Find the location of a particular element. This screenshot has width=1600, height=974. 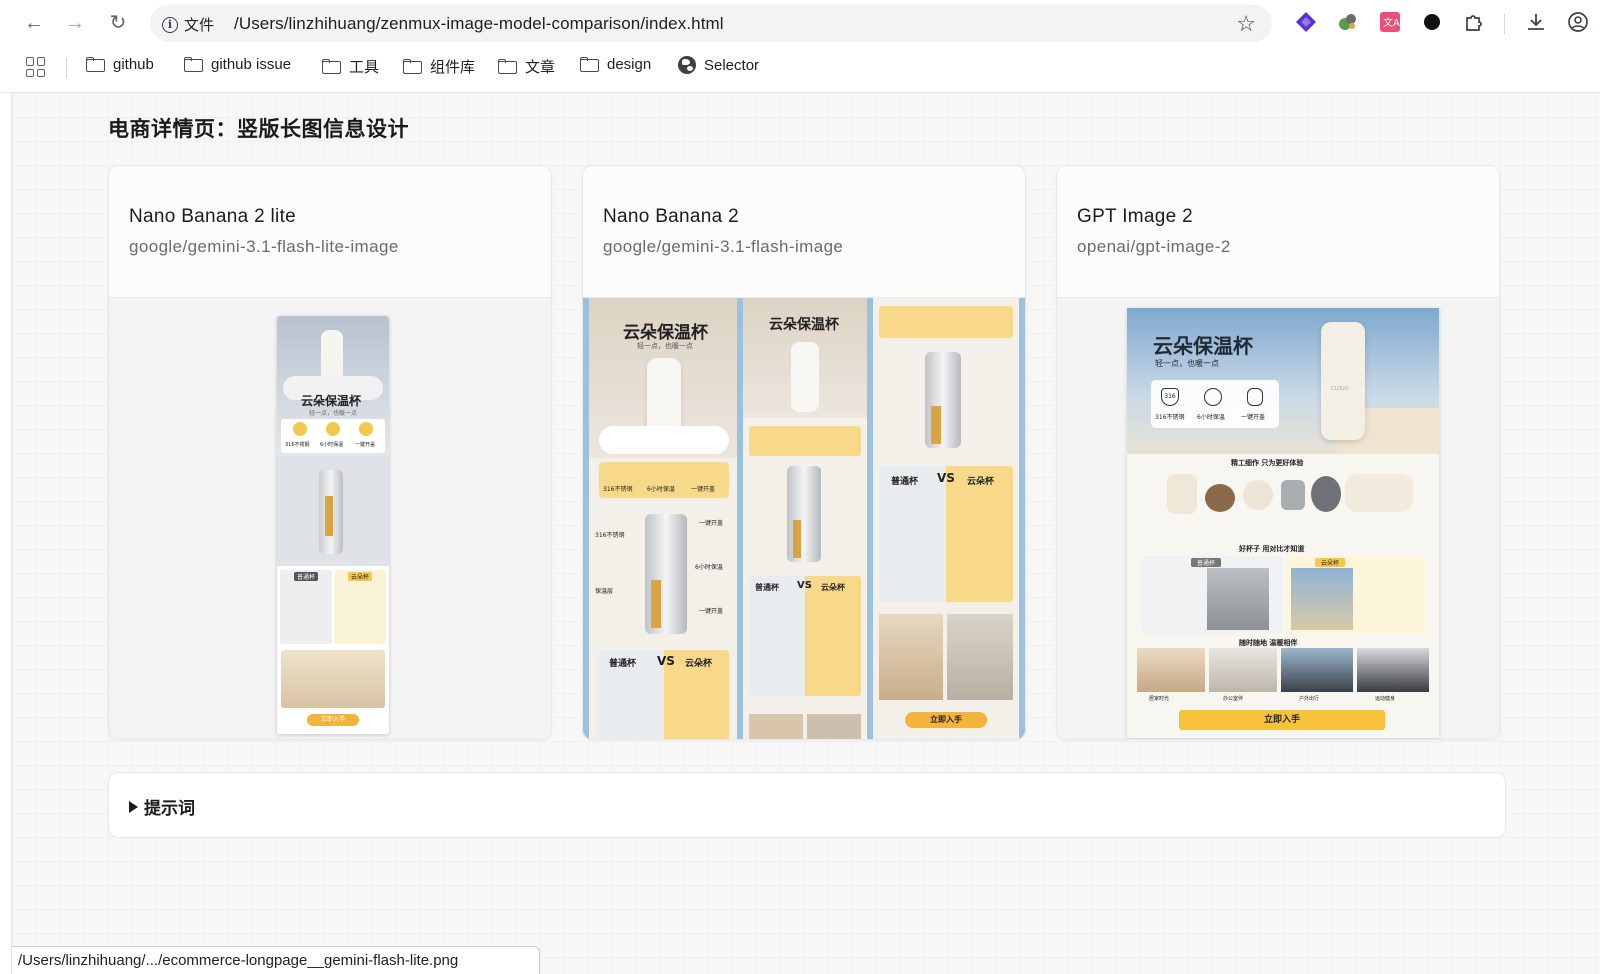

extension-translate-icon: 文A is located at coordinates (1390, 22).